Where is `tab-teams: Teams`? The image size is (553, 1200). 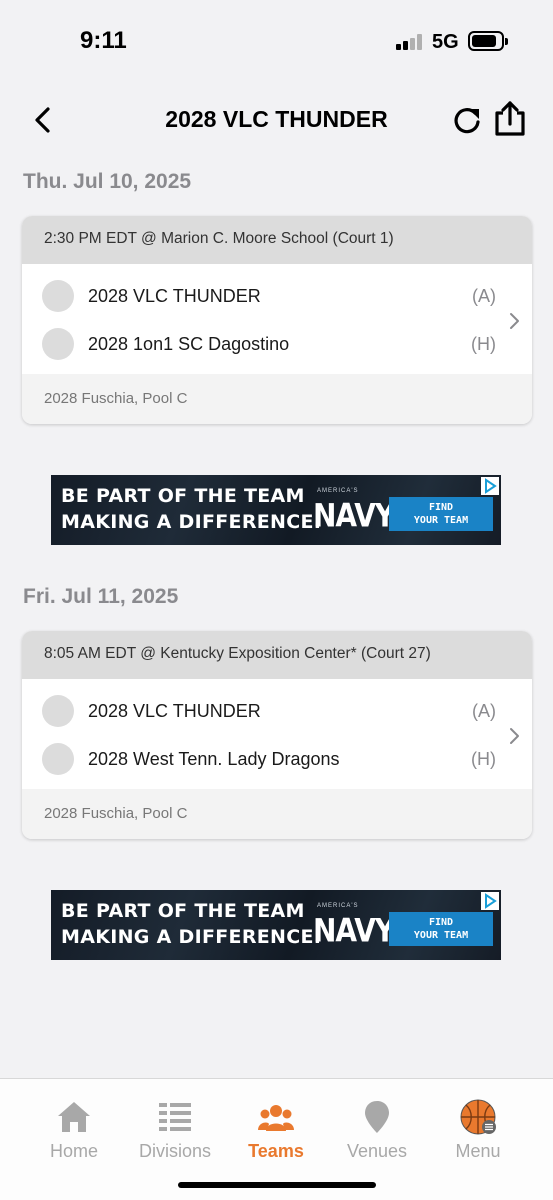
tab-teams: Teams is located at coordinates (276, 1134).